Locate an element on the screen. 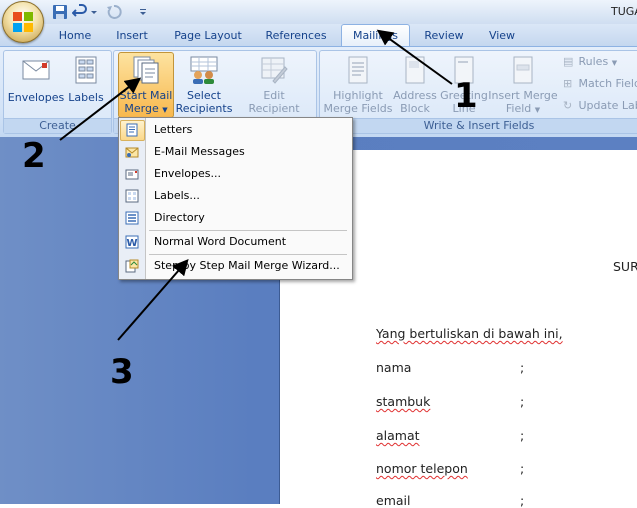  office-button is located at coordinates (23, 22).